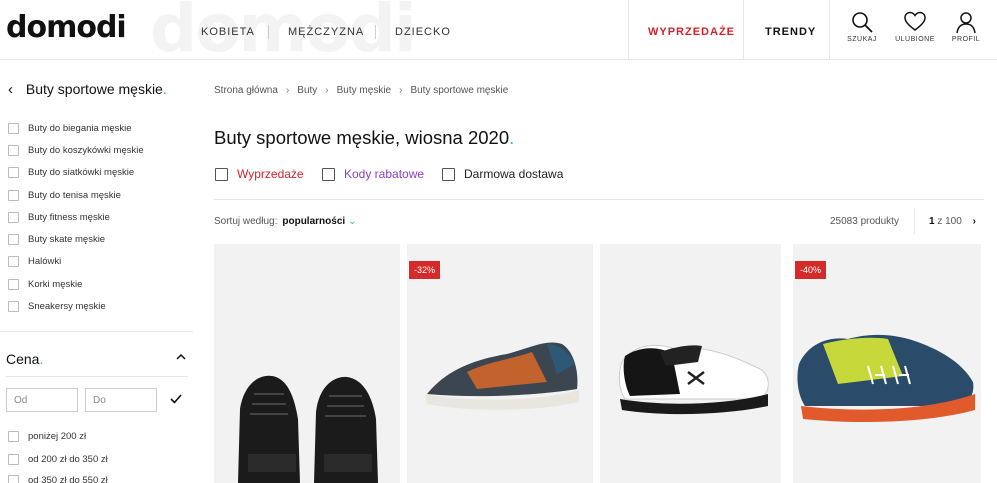 Image resolution: width=997 pixels, height=483 pixels. Describe the element at coordinates (599, 199) in the screenshot. I see `toolbar-divider` at that location.